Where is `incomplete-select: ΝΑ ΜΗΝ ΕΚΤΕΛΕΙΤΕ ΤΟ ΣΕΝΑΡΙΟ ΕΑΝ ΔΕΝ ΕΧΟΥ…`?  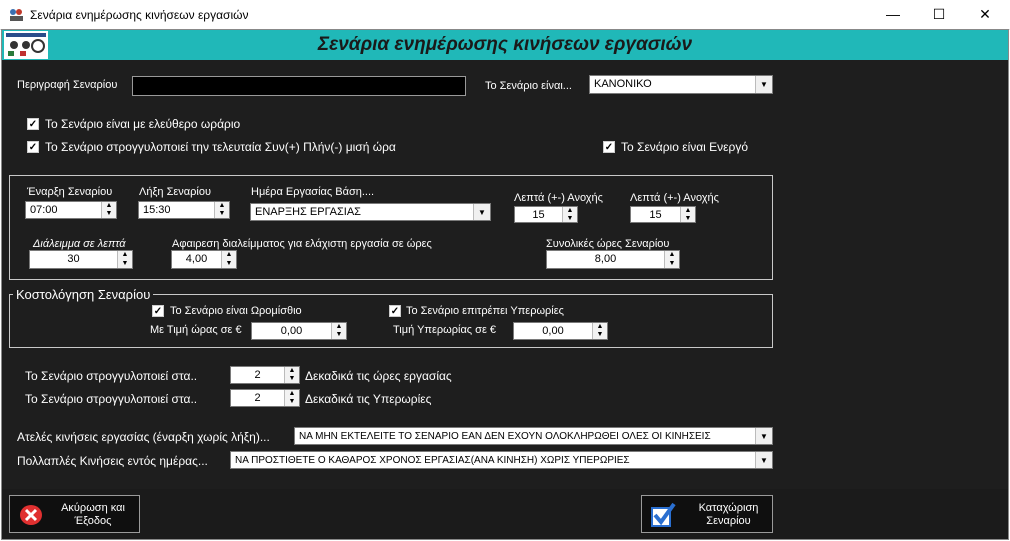 incomplete-select: ΝΑ ΜΗΝ ΕΚΤΕΛΕΙΤΕ ΤΟ ΣΕΝΑΡΙΟ ΕΑΝ ΔΕΝ ΕΧΟΥ… is located at coordinates (533, 436).